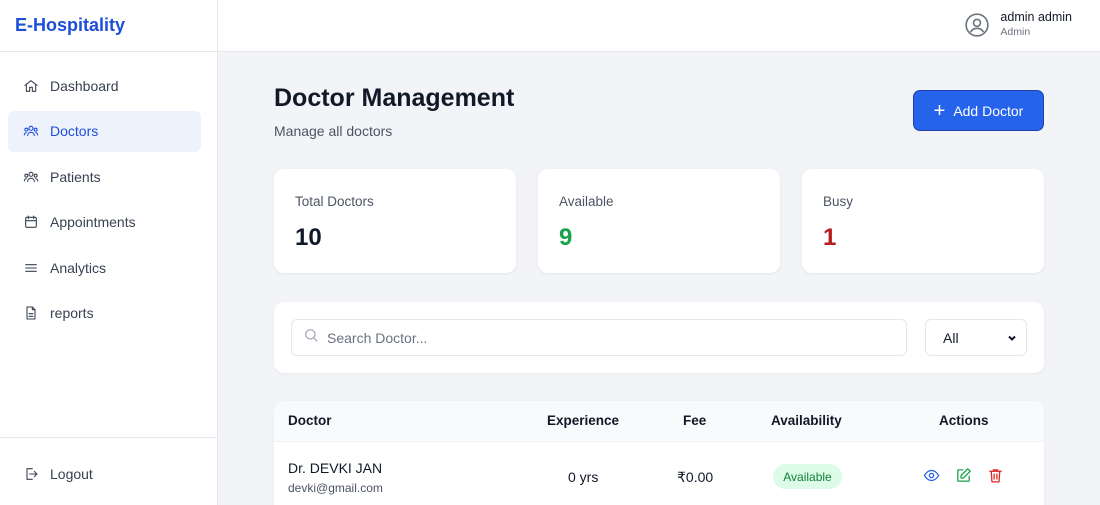 The height and width of the screenshot is (505, 1100). What do you see at coordinates (71, 473) in the screenshot?
I see `logout-label: Logout` at bounding box center [71, 473].